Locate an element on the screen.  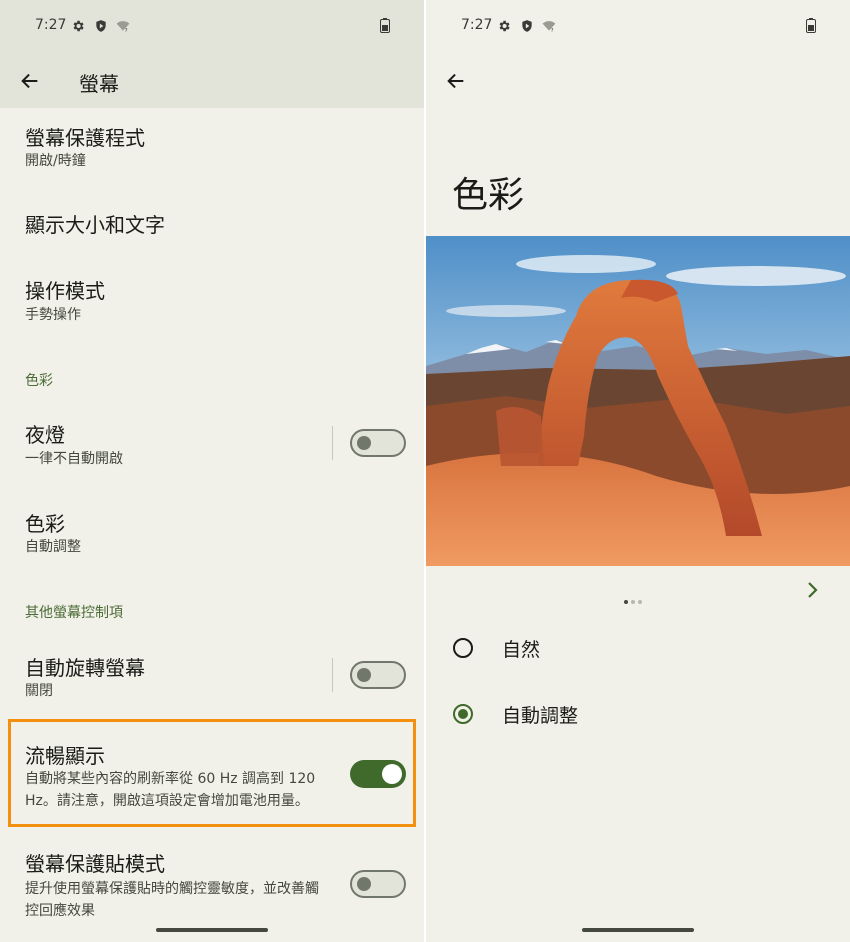
item-summary-line1: 提升使用螢幕保護貼時的觸控靈敏度，並改善觸 is located at coordinates (172, 889).